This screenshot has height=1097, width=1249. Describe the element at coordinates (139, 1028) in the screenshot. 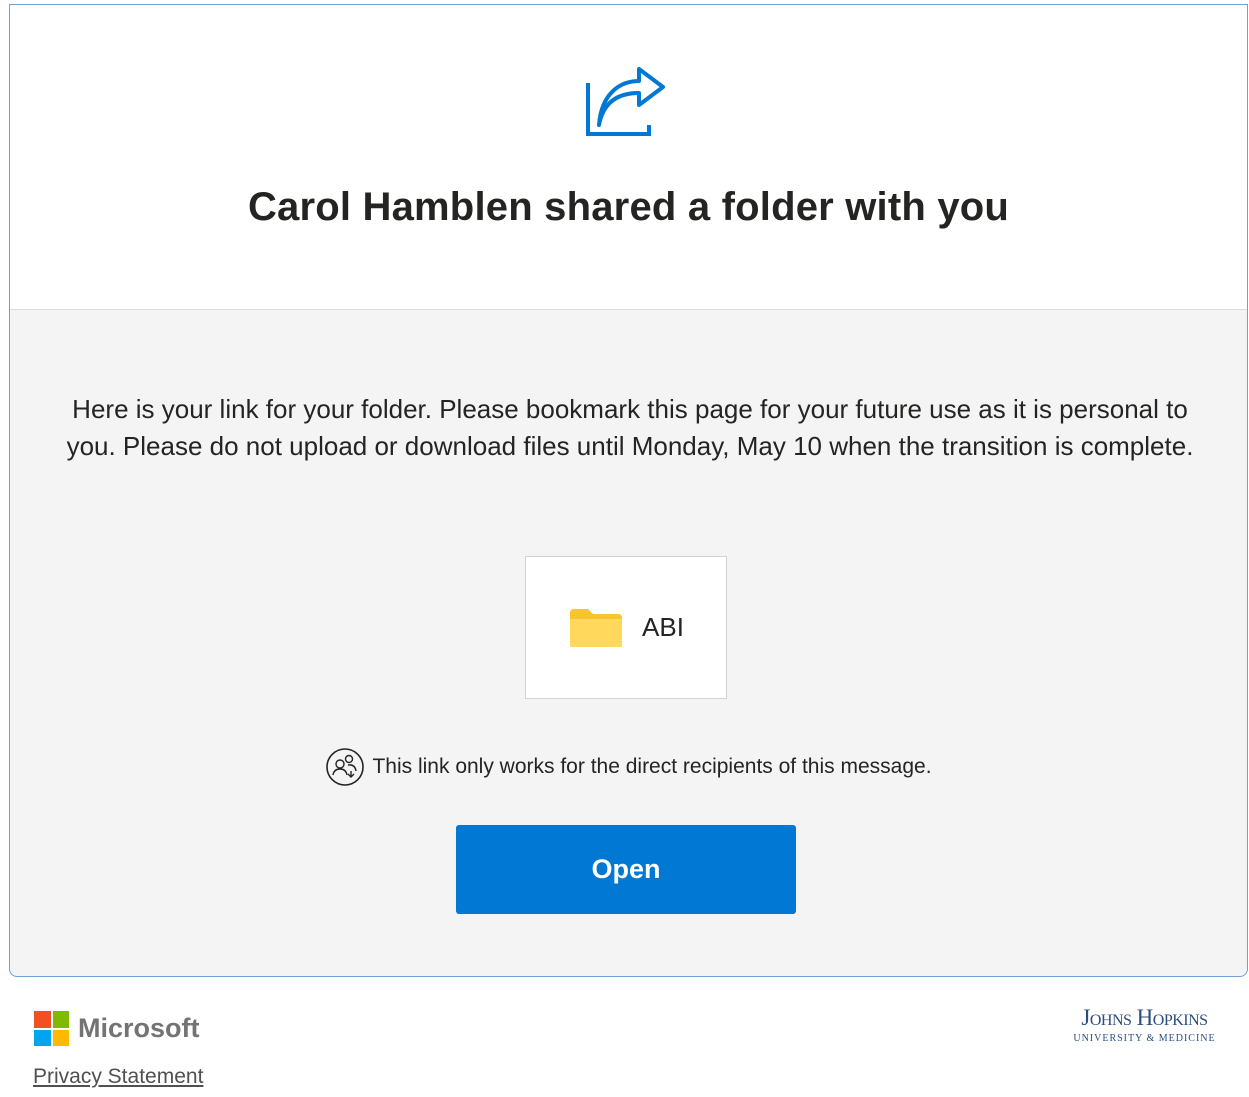

I see `microsoft-brand-name: Microsoft` at that location.